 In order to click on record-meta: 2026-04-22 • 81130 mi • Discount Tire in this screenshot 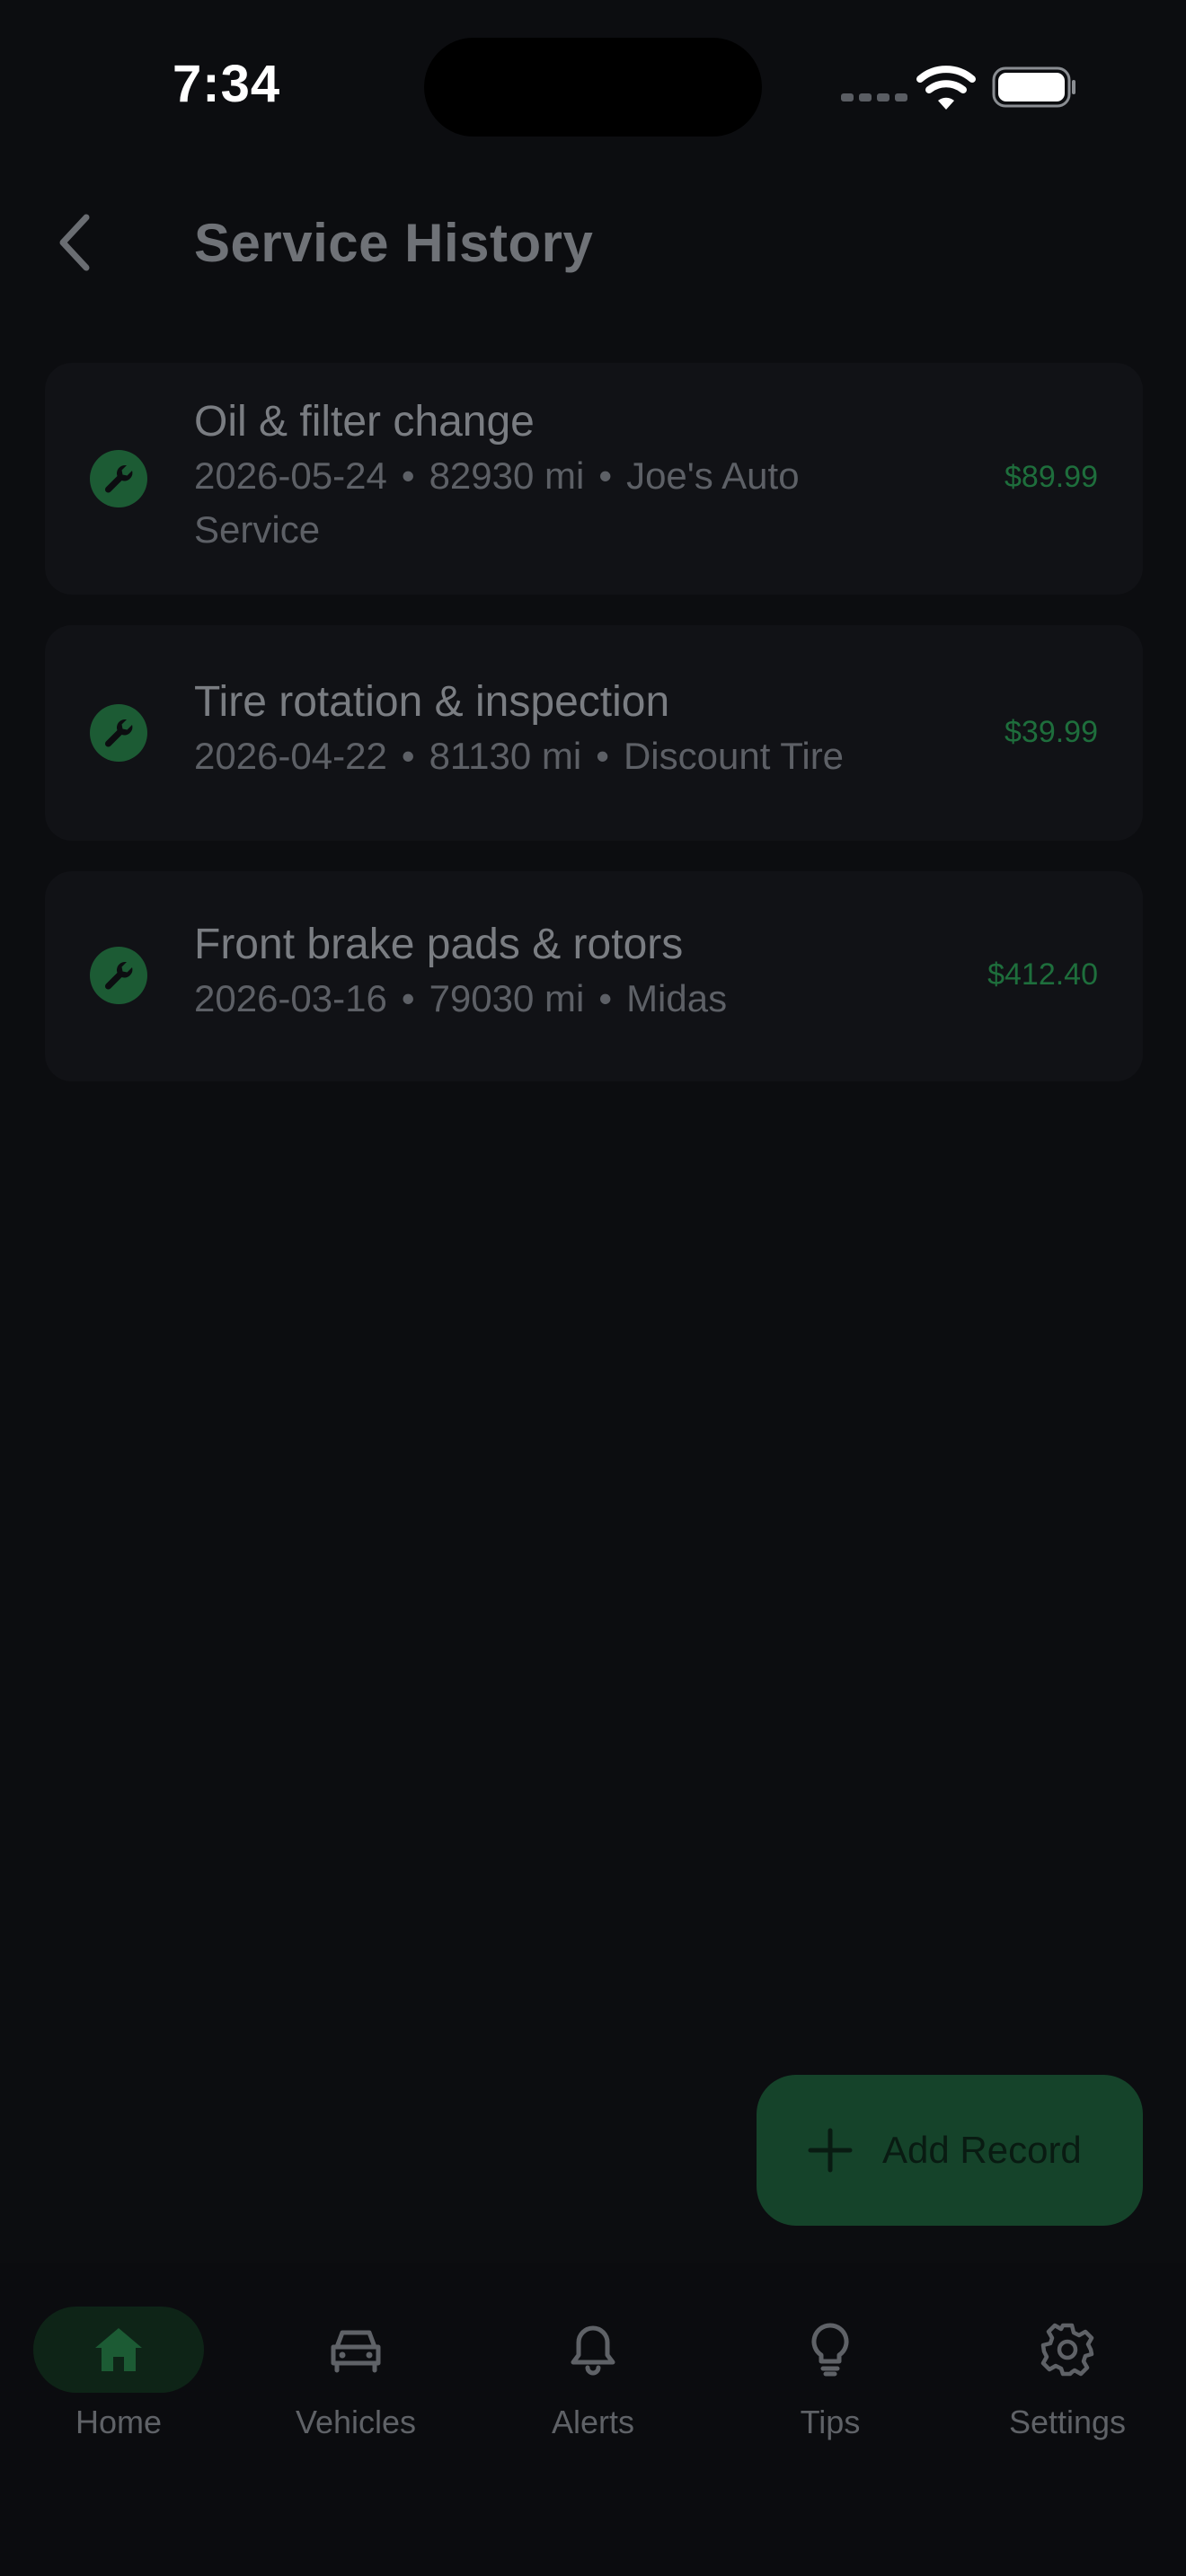, I will do `click(519, 756)`.